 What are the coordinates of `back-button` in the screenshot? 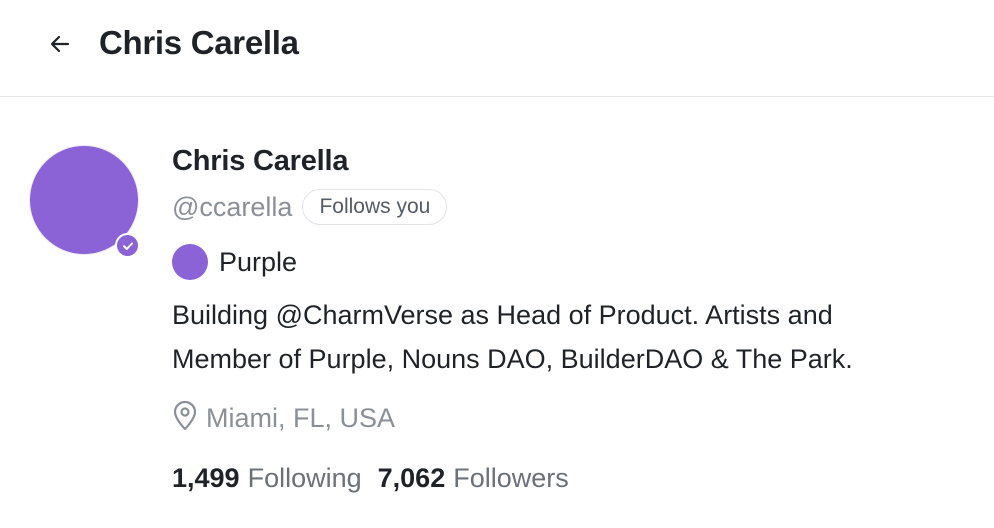 It's located at (60, 46).